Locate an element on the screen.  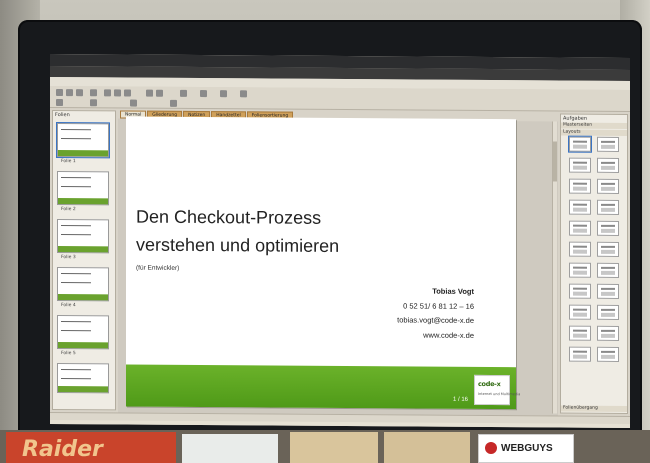
new-icon is located at coordinates (59, 93).